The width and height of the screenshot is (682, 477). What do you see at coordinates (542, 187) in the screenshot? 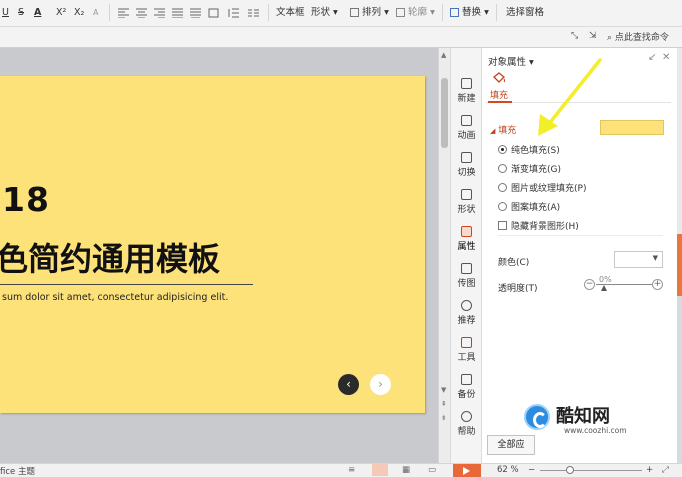
I see `option-picture-fill: 图片或纹理填充(P)` at bounding box center [542, 187].